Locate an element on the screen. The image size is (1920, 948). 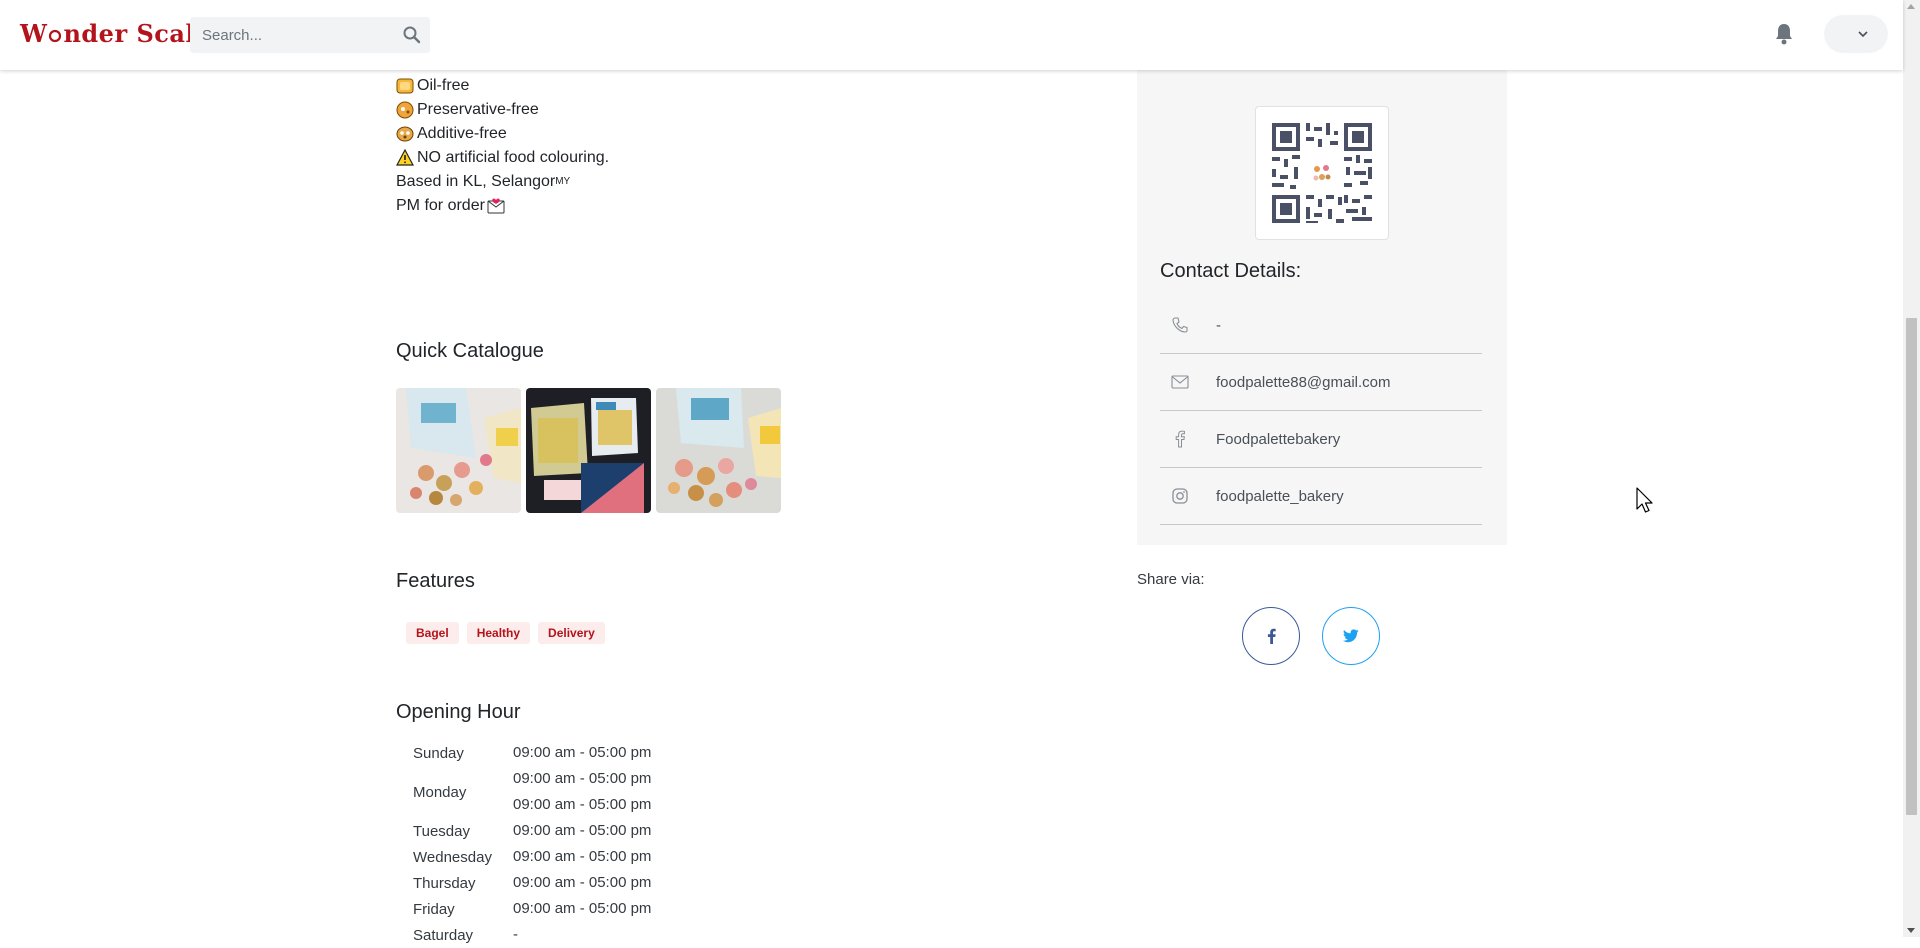
description-text: PM for order is located at coordinates (440, 205).